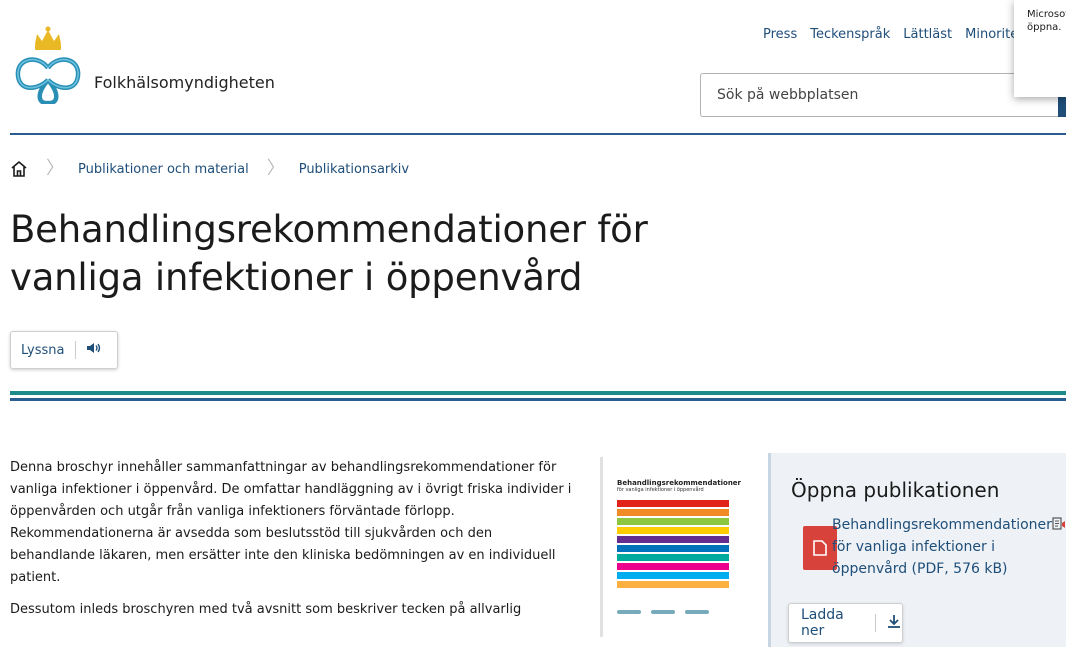  What do you see at coordinates (1046, 14) in the screenshot?
I see `popup-line: Microsof` at bounding box center [1046, 14].